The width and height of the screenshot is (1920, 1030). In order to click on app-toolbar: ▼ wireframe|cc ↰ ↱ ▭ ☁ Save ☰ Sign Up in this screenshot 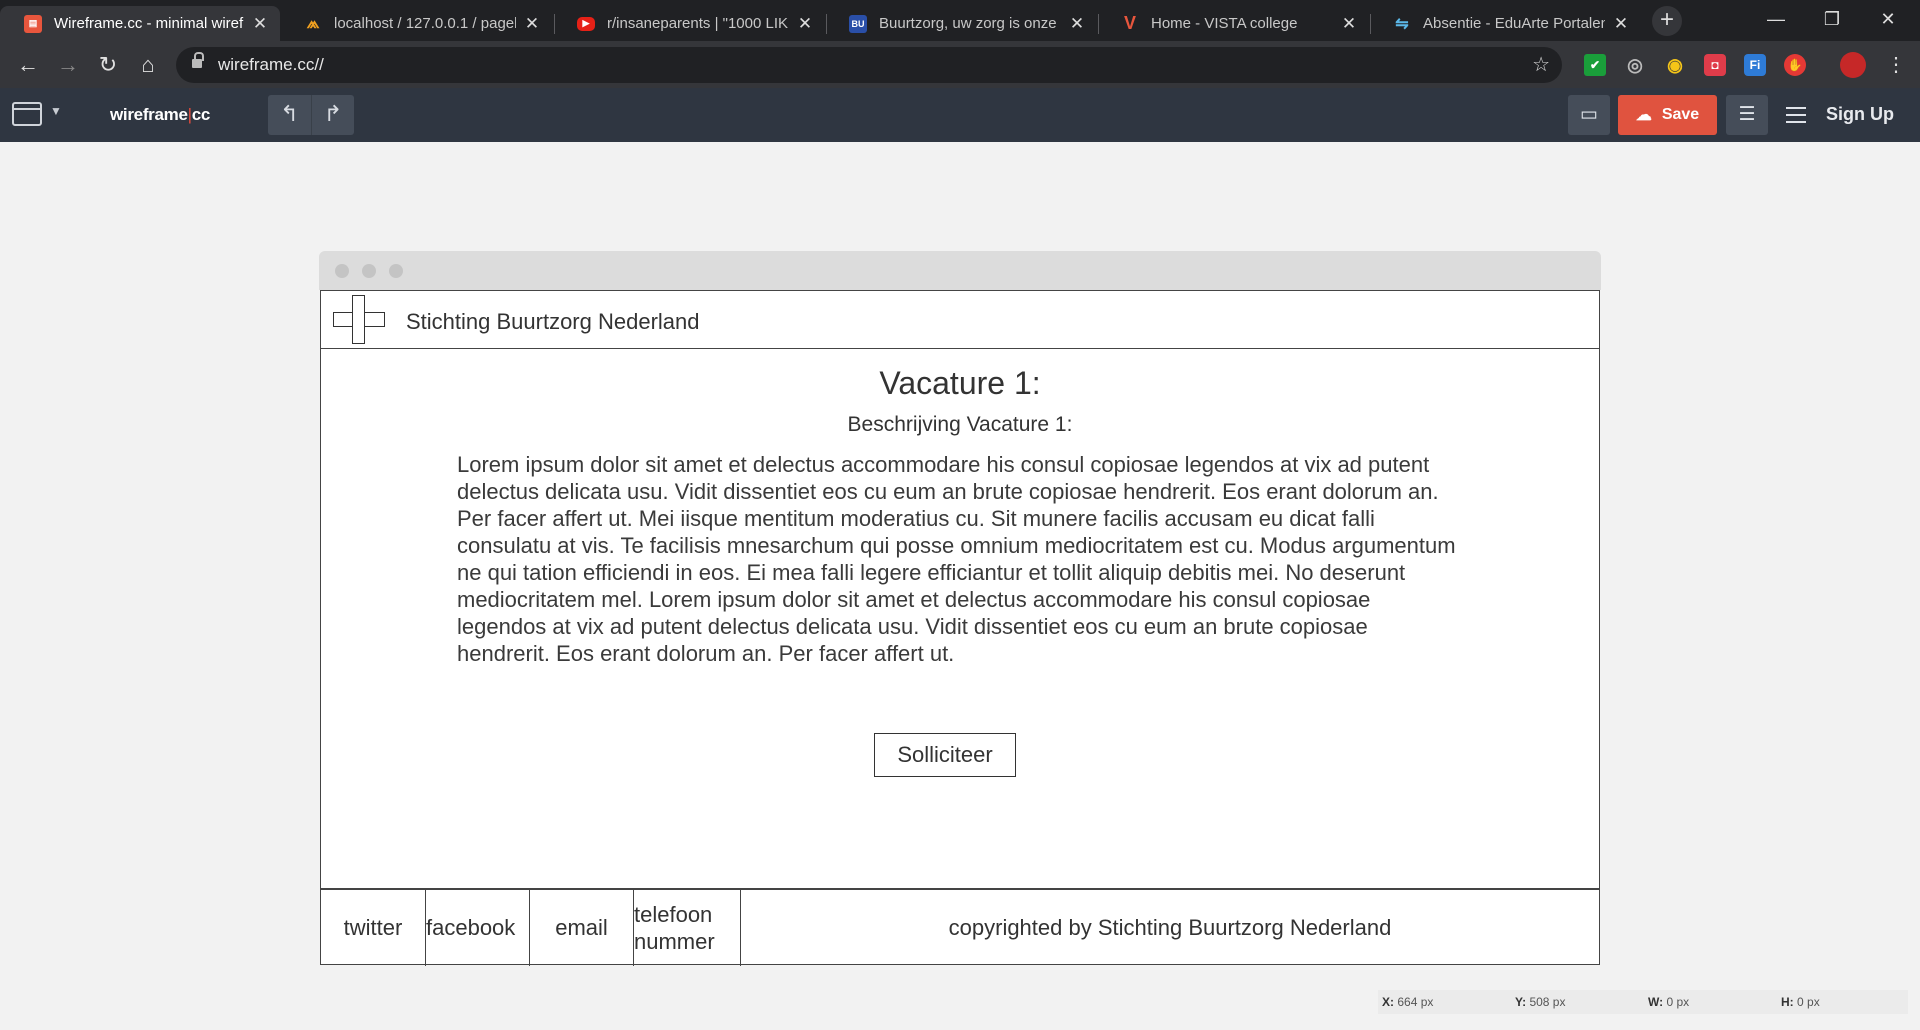, I will do `click(960, 115)`.